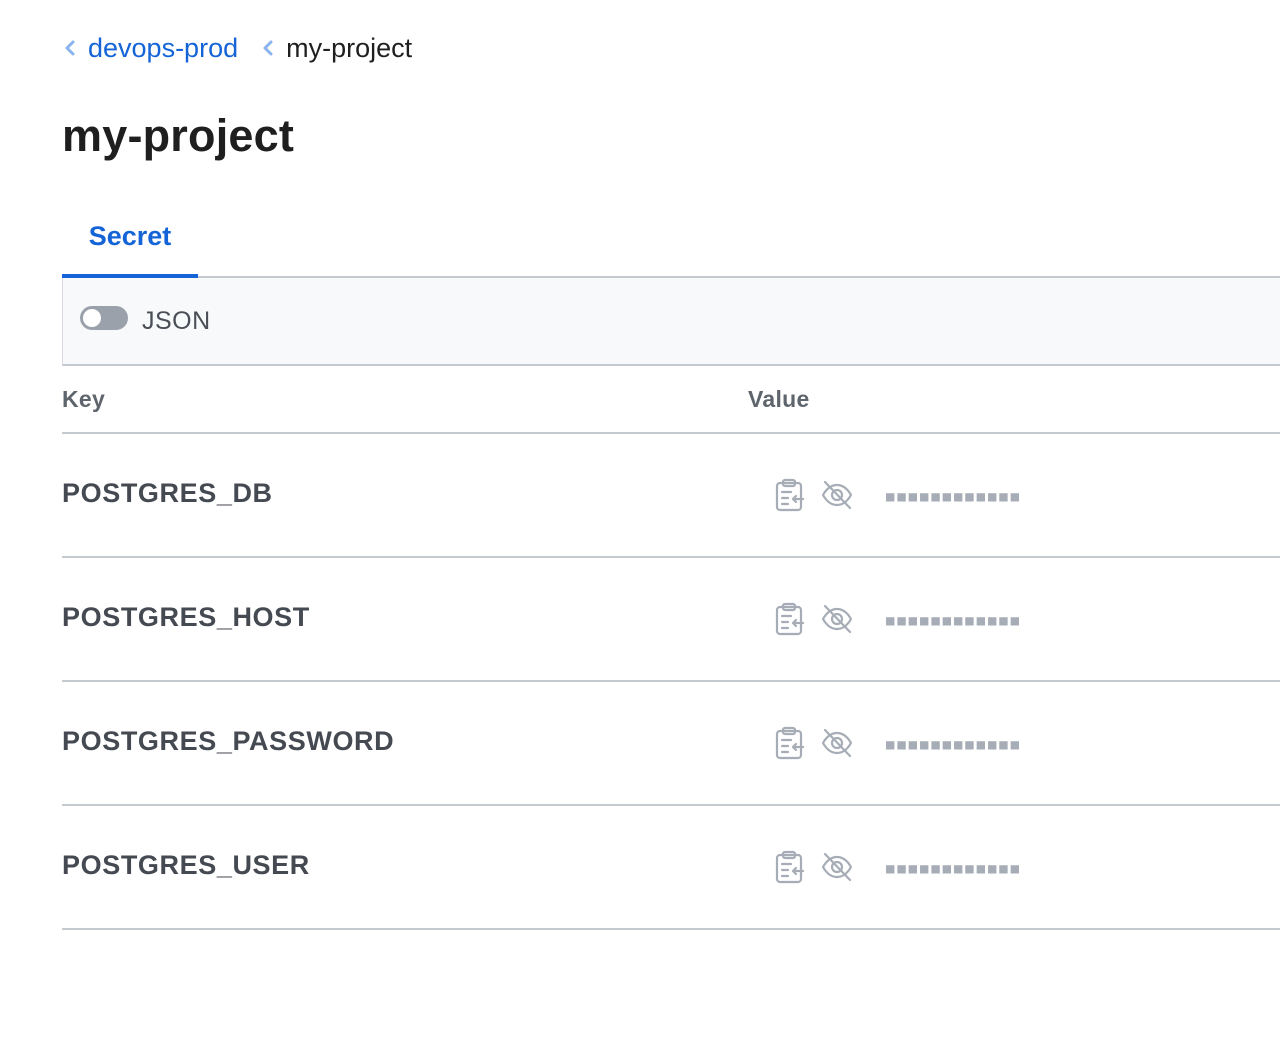 Image resolution: width=1280 pixels, height=1054 pixels. What do you see at coordinates (186, 617) in the screenshot?
I see `secret-key: POSTGRES_HOST` at bounding box center [186, 617].